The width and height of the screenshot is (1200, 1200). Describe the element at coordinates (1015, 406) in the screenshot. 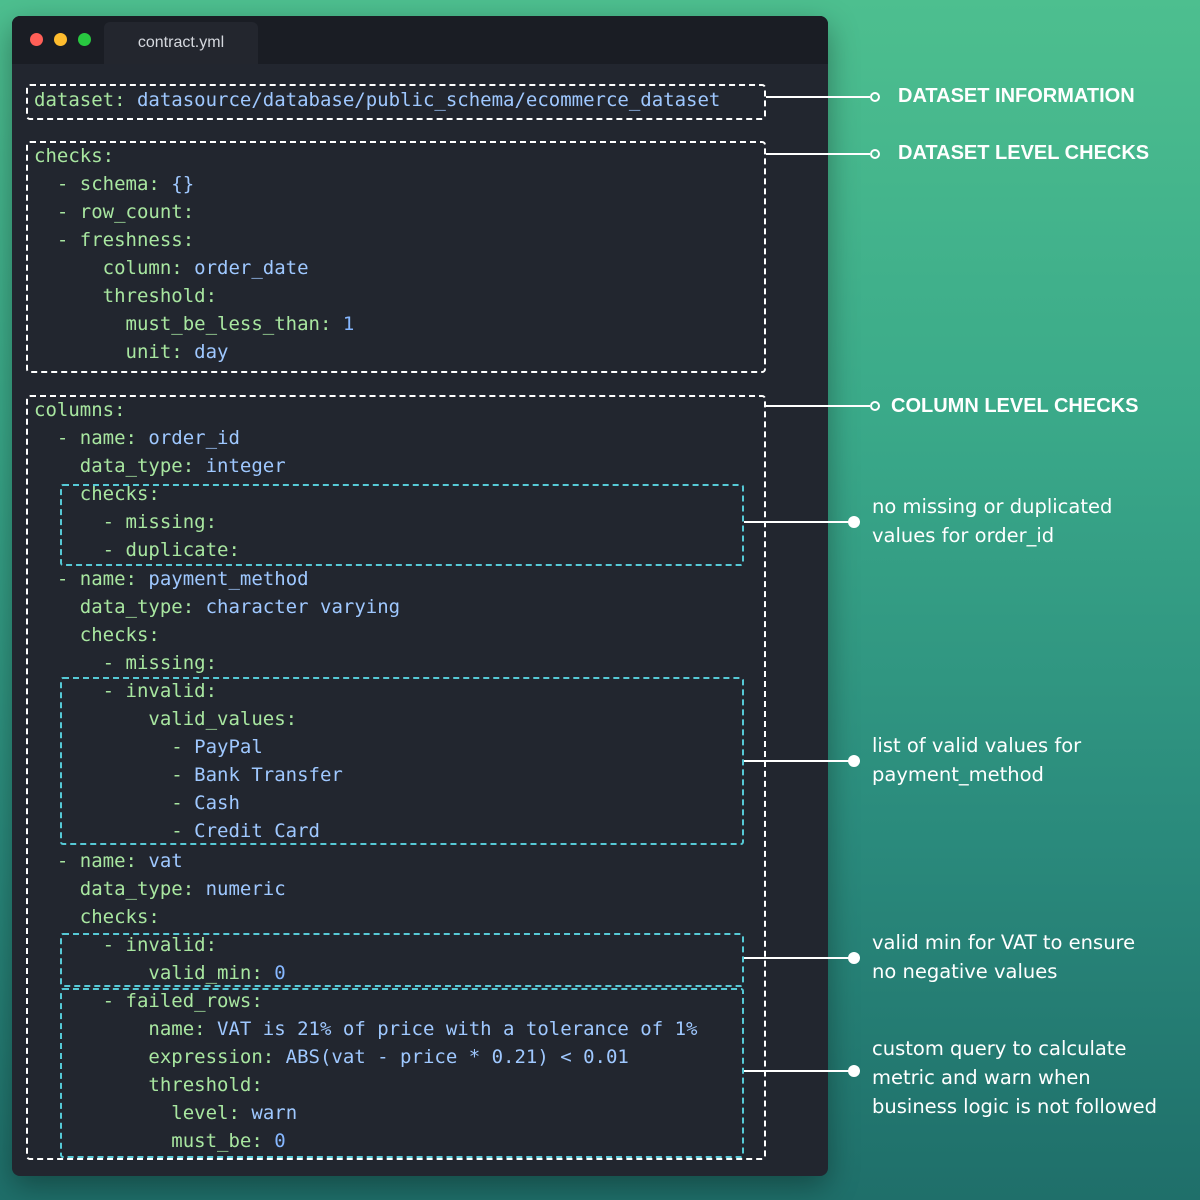

I see `heading-column-level-checks: COLUMN LEVEL CHECKS` at that location.